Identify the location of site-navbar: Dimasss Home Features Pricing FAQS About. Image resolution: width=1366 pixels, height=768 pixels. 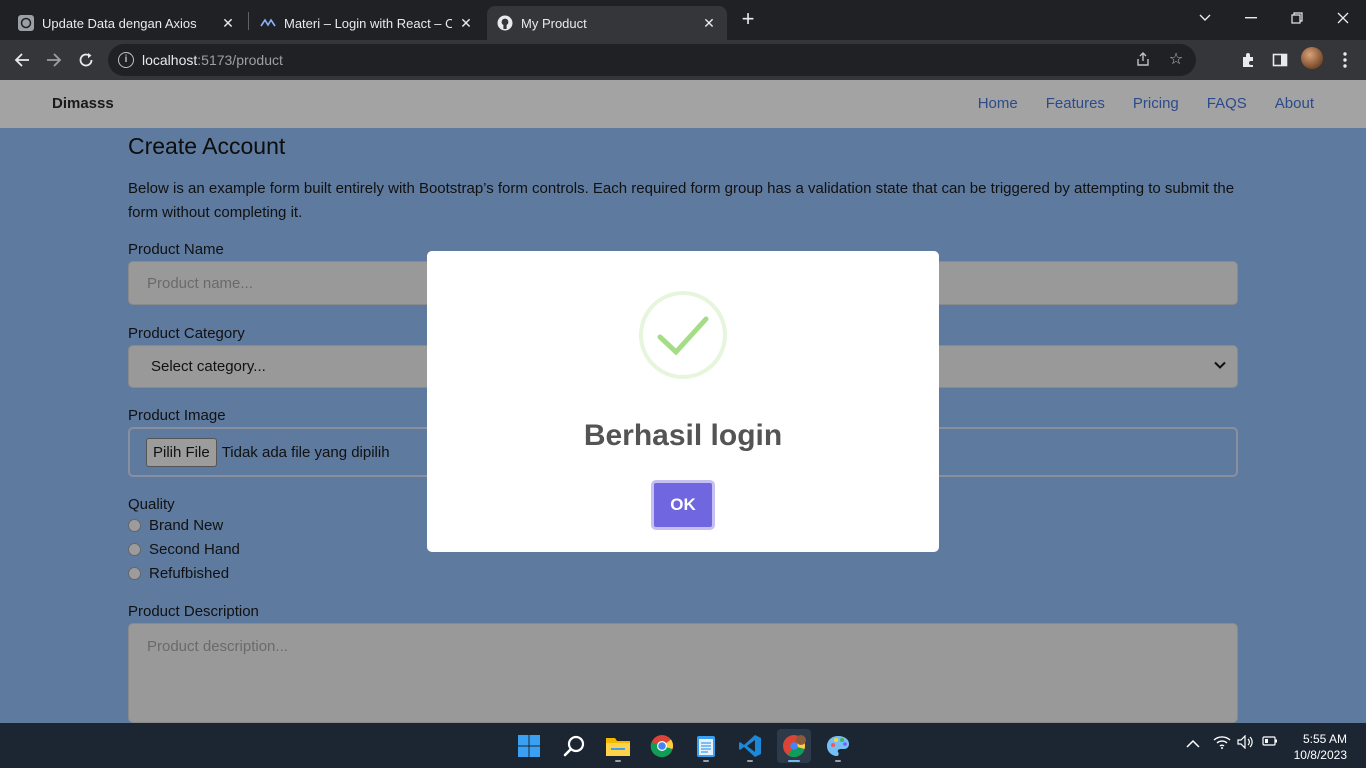
(683, 104).